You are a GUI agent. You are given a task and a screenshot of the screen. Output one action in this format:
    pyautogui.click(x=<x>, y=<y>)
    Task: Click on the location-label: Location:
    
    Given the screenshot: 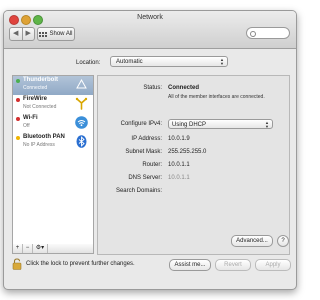 What is the action you would take?
    pyautogui.click(x=88, y=63)
    